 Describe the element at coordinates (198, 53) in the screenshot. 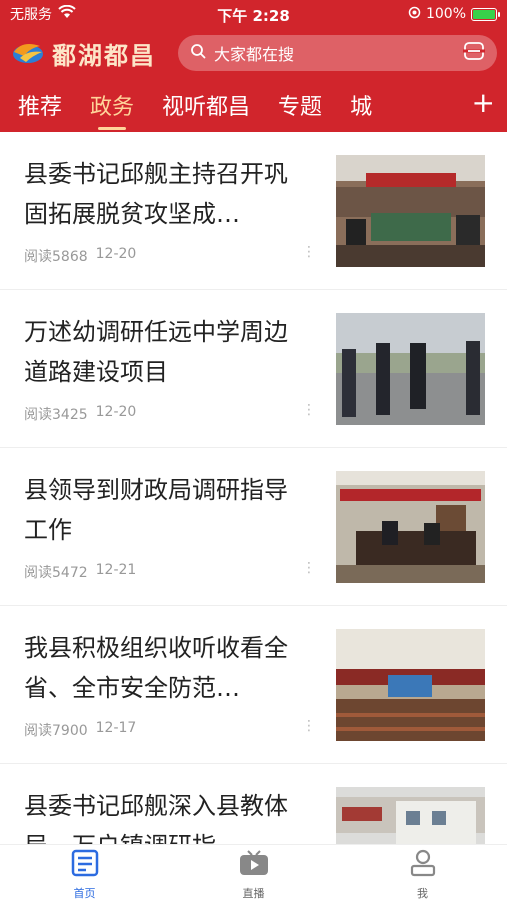

I see `search-icon` at that location.